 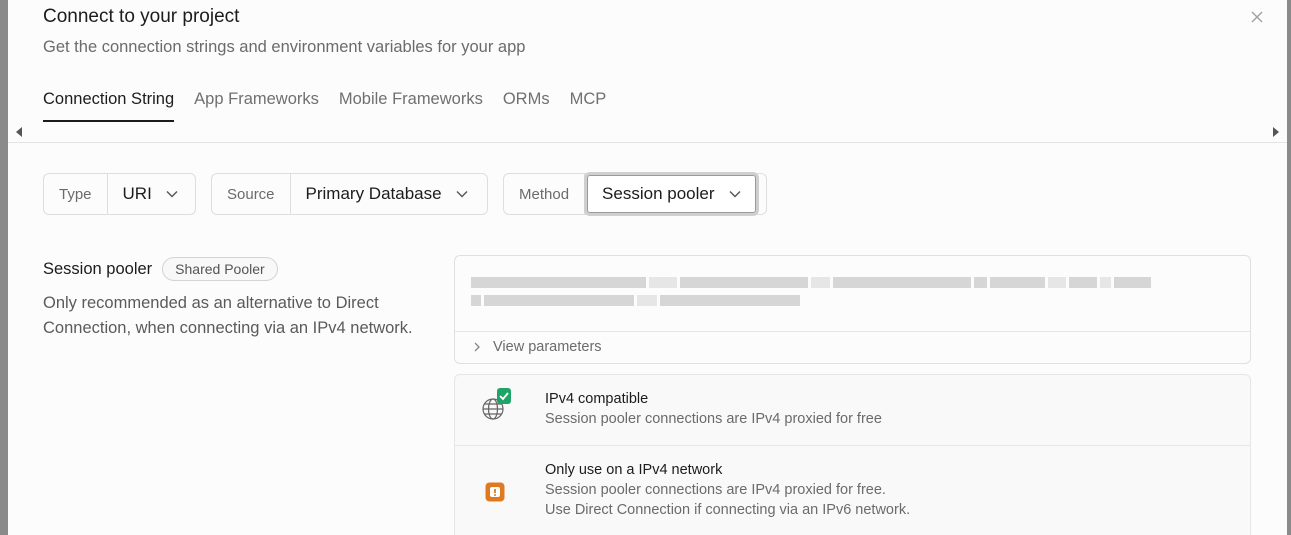 I want to click on shared-pooler-badge: Shared Pooler, so click(x=220, y=269).